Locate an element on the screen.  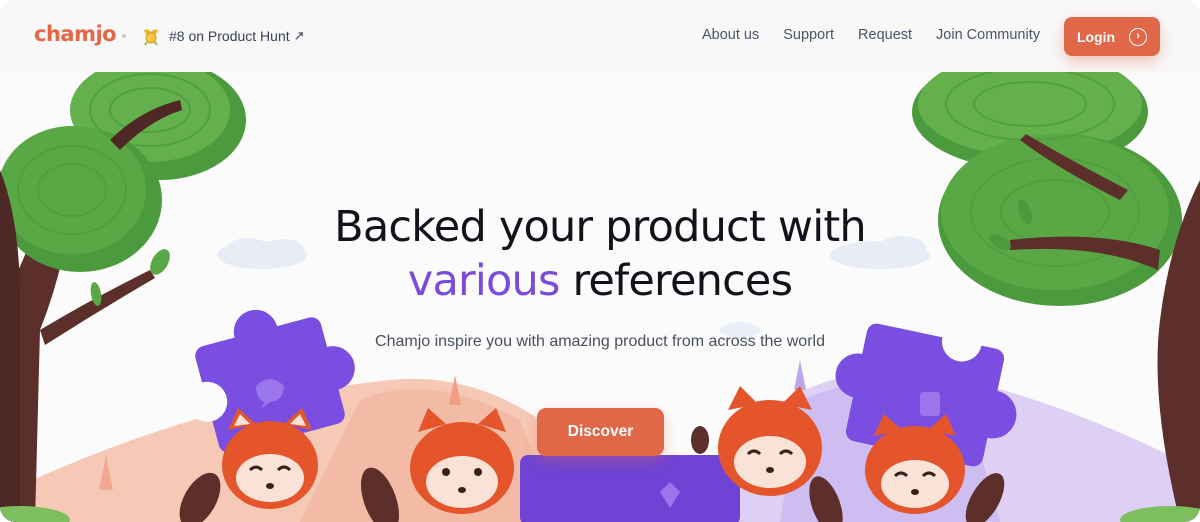
login-label: Login is located at coordinates (1096, 36).